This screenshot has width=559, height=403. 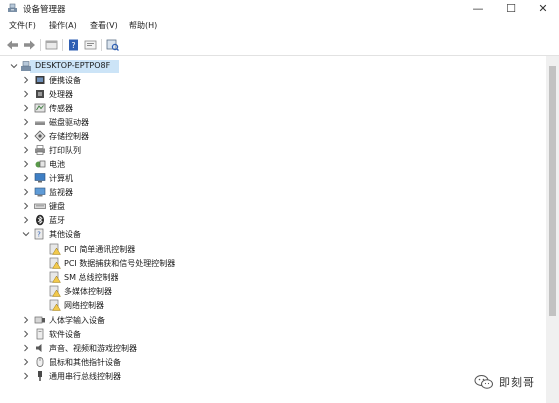 What do you see at coordinates (40, 178) in the screenshot?
I see `computer-icon` at bounding box center [40, 178].